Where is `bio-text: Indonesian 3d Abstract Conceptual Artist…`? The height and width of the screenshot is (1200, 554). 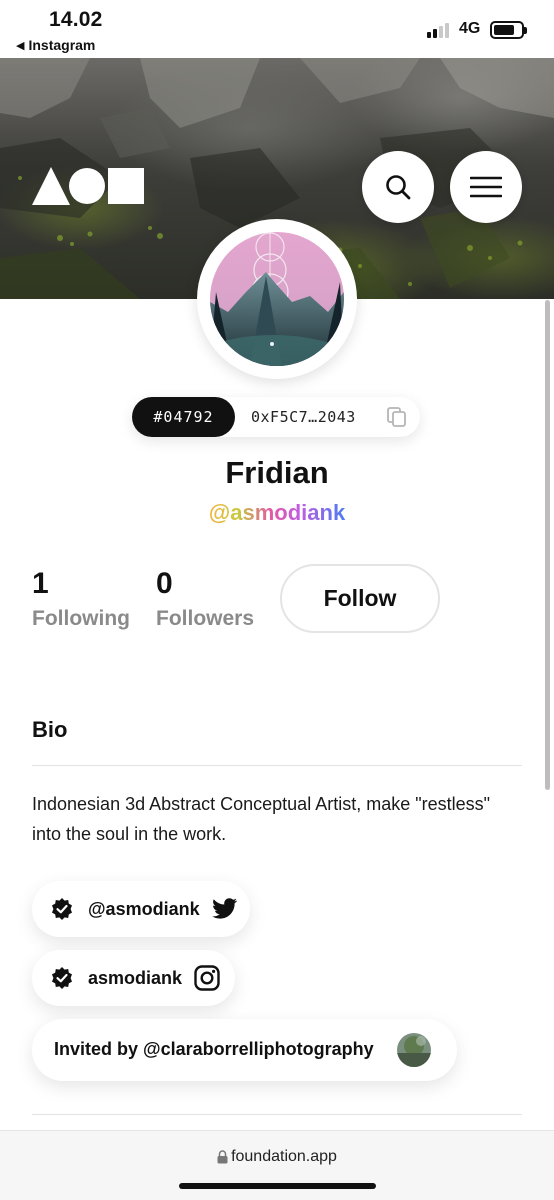
bio-text: Indonesian 3d Abstract Conceptual Artist… is located at coordinates (261, 819).